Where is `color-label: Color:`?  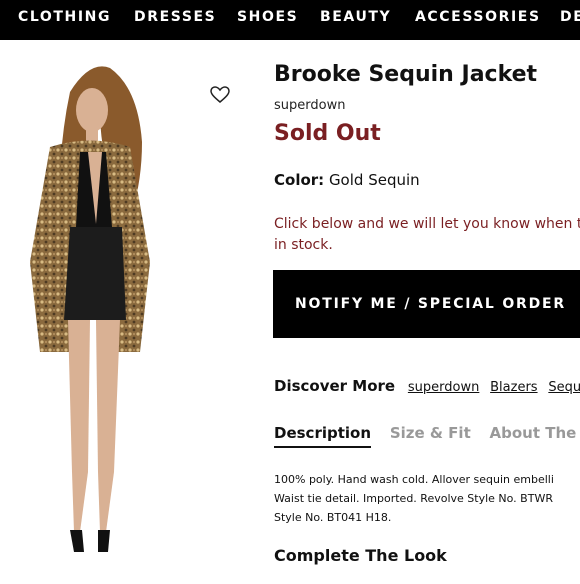 color-label: Color: is located at coordinates (299, 180).